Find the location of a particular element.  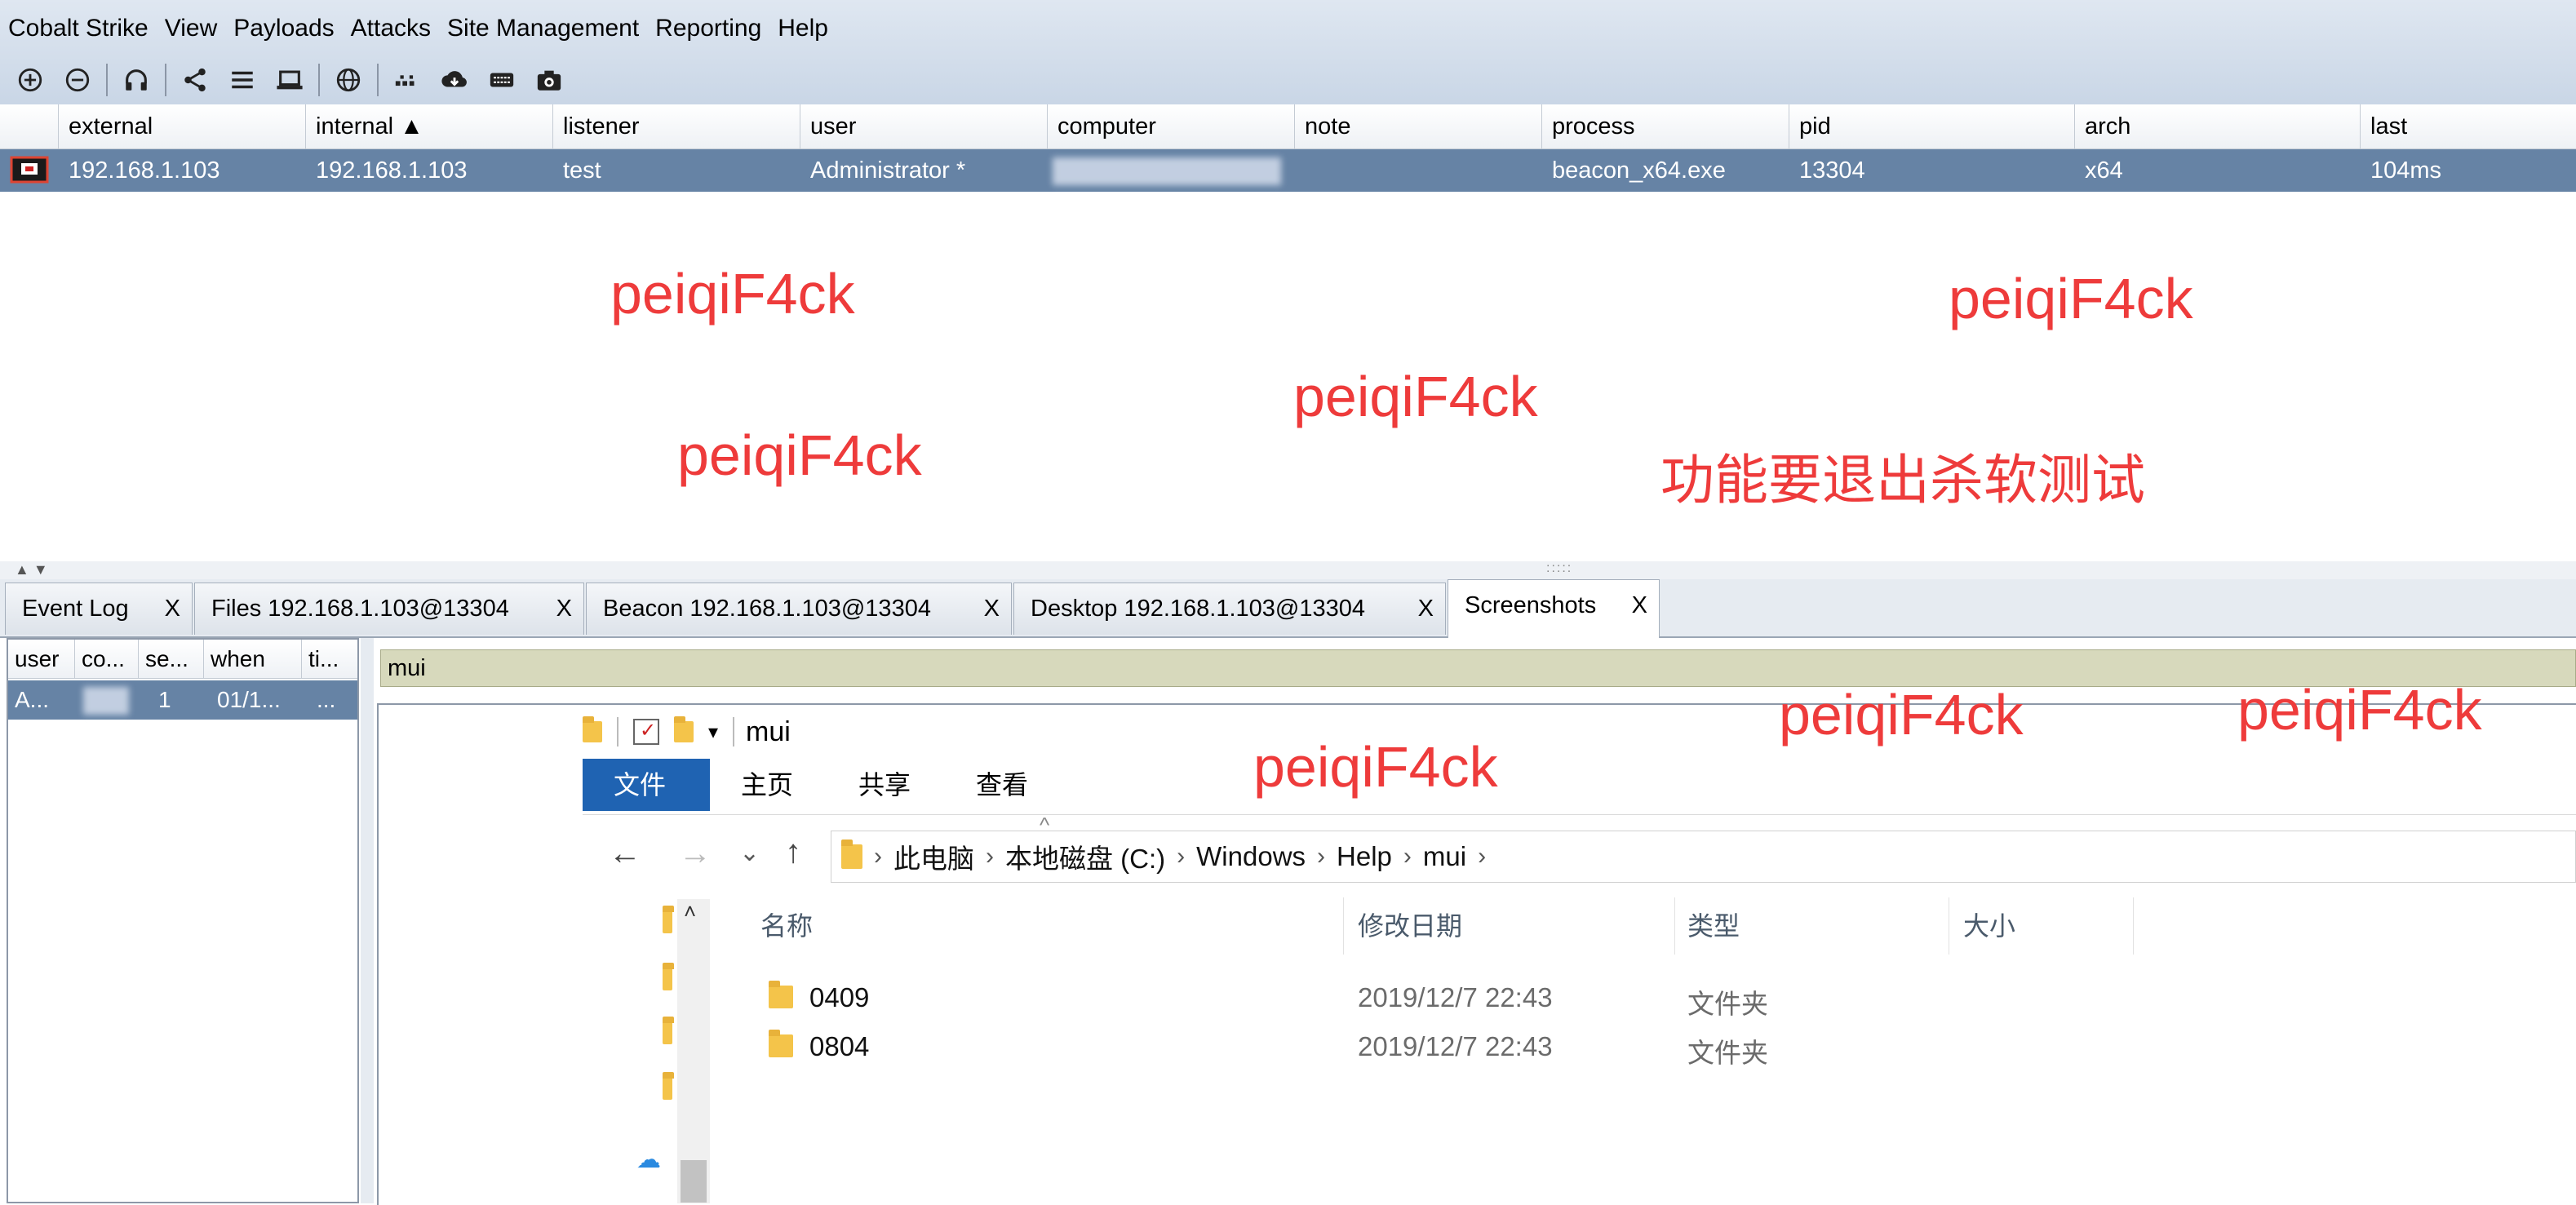

laptop-icon is located at coordinates (289, 80).